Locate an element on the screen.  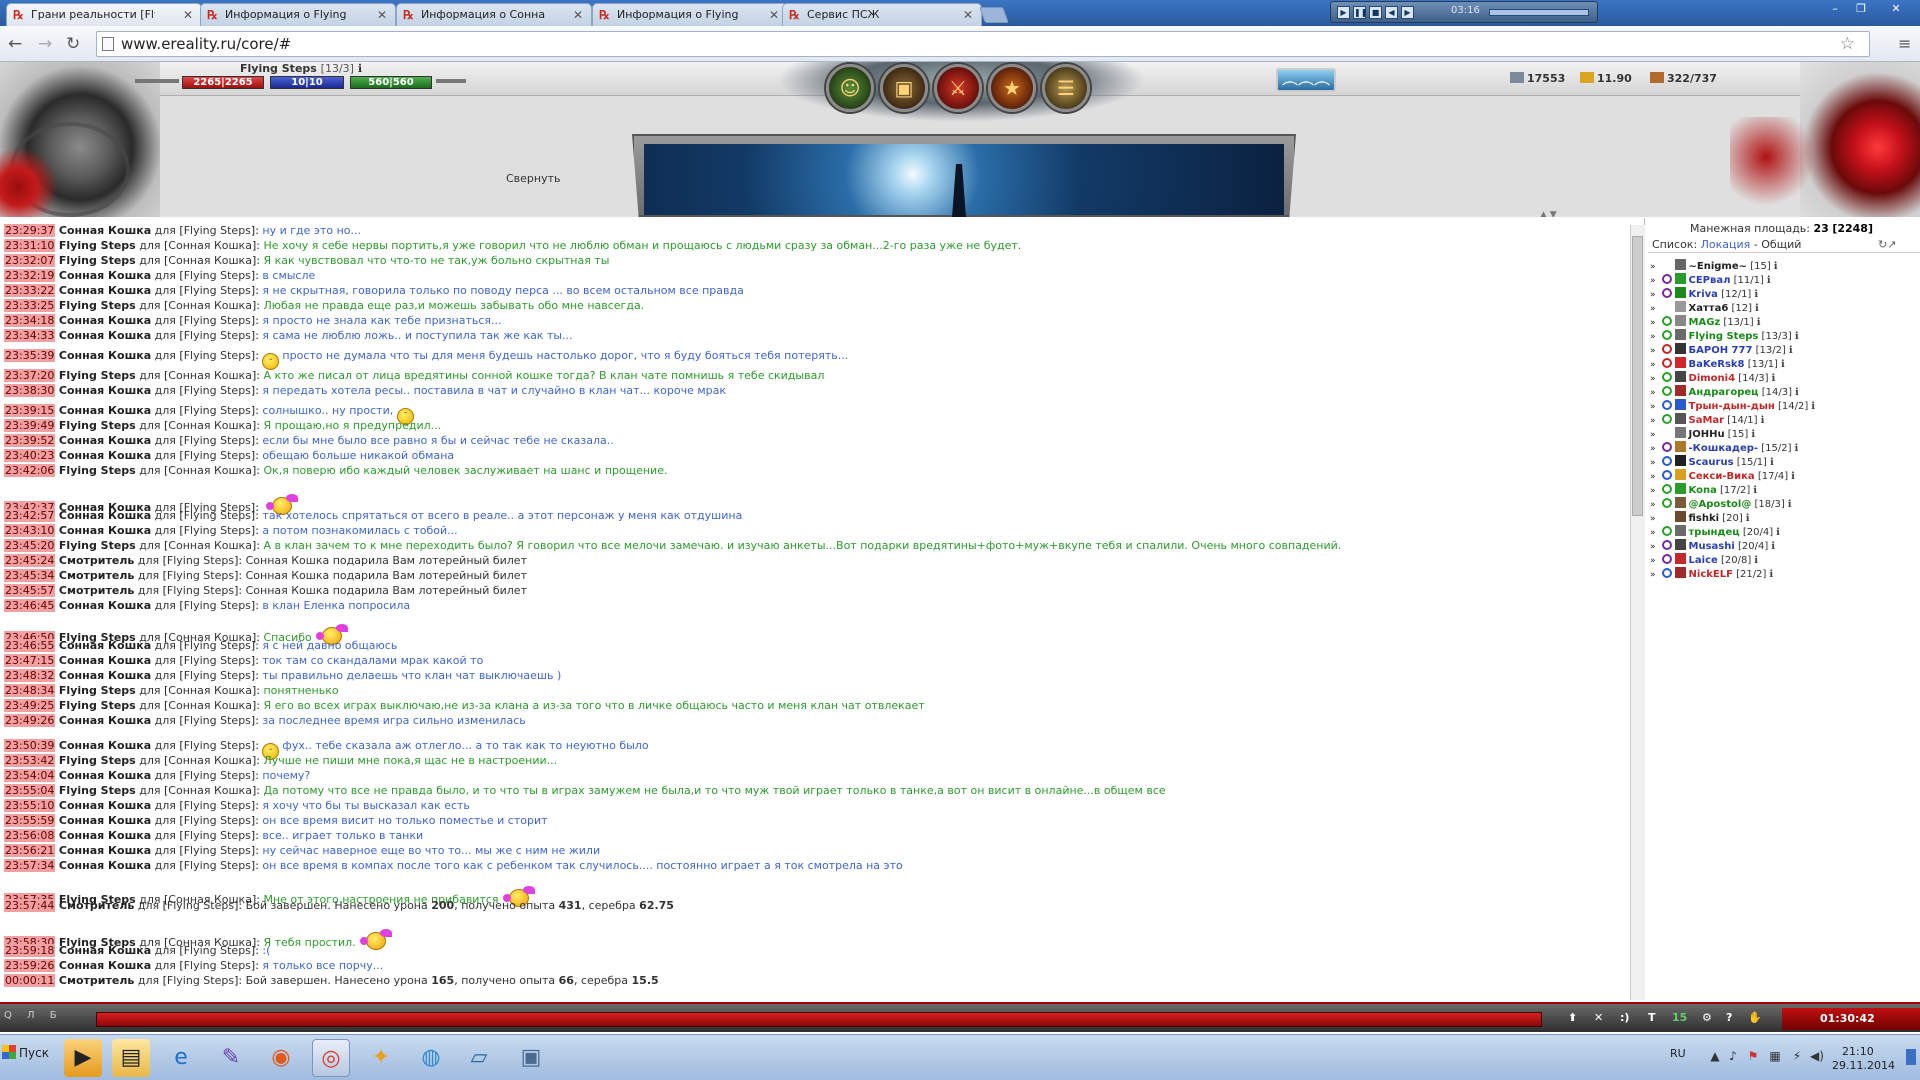
browser-tab: ℞ Информация о Сонная К ✕ is located at coordinates (494, 14).